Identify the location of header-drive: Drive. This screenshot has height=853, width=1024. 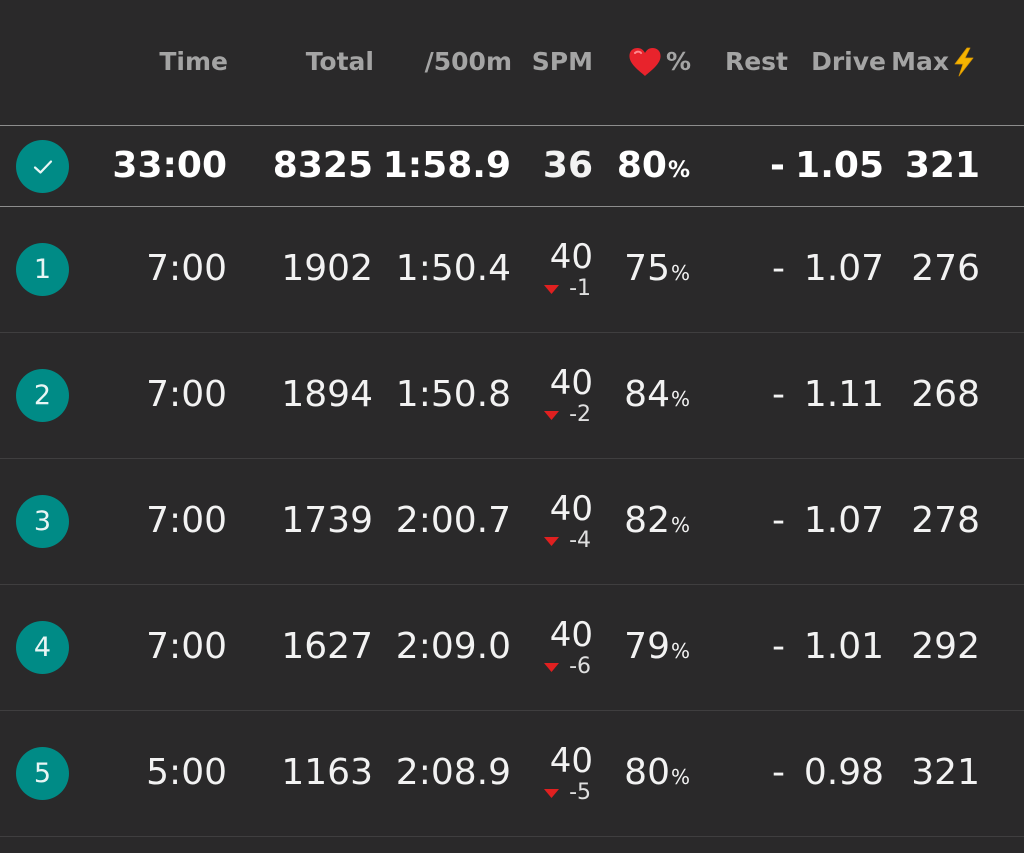
(848, 61).